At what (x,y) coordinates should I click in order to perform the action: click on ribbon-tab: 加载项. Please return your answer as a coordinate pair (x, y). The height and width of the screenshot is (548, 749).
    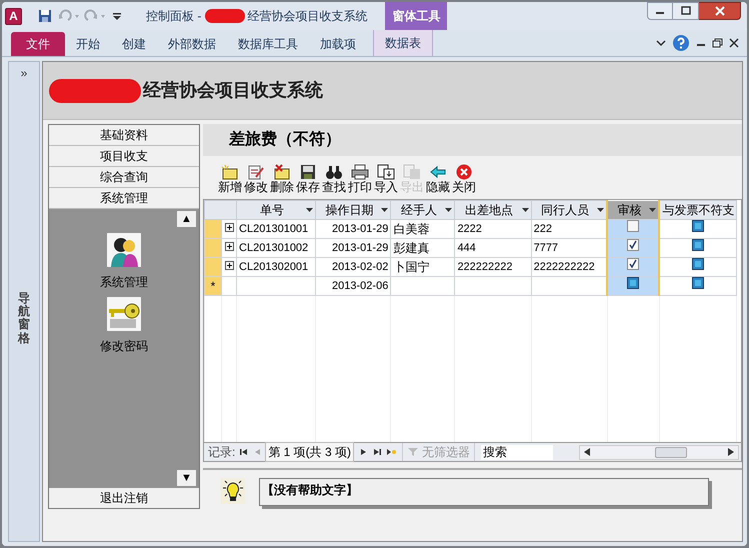
    Looking at the image, I should click on (338, 44).